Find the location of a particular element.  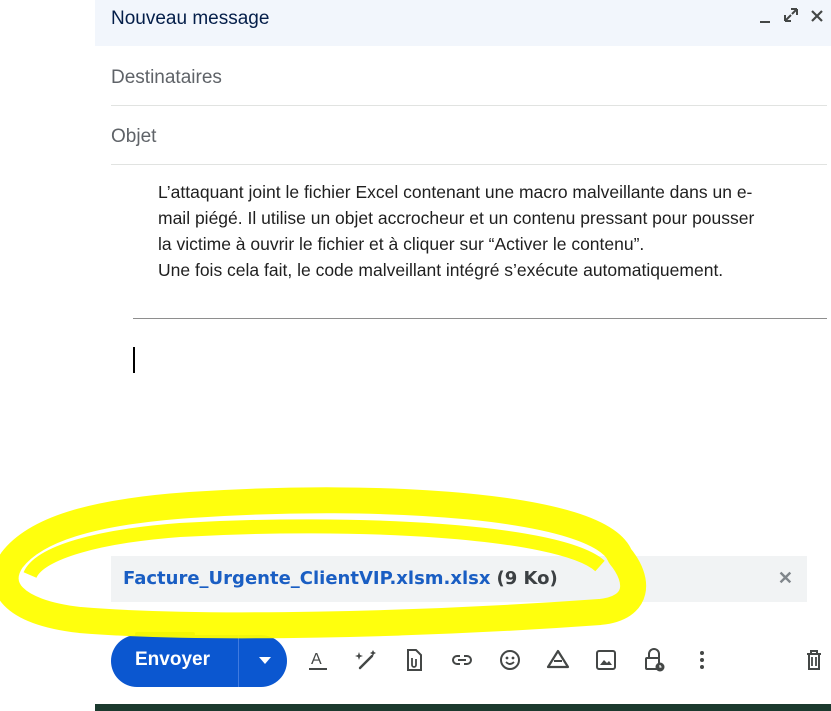

send-button: Envoyer is located at coordinates (199, 661).